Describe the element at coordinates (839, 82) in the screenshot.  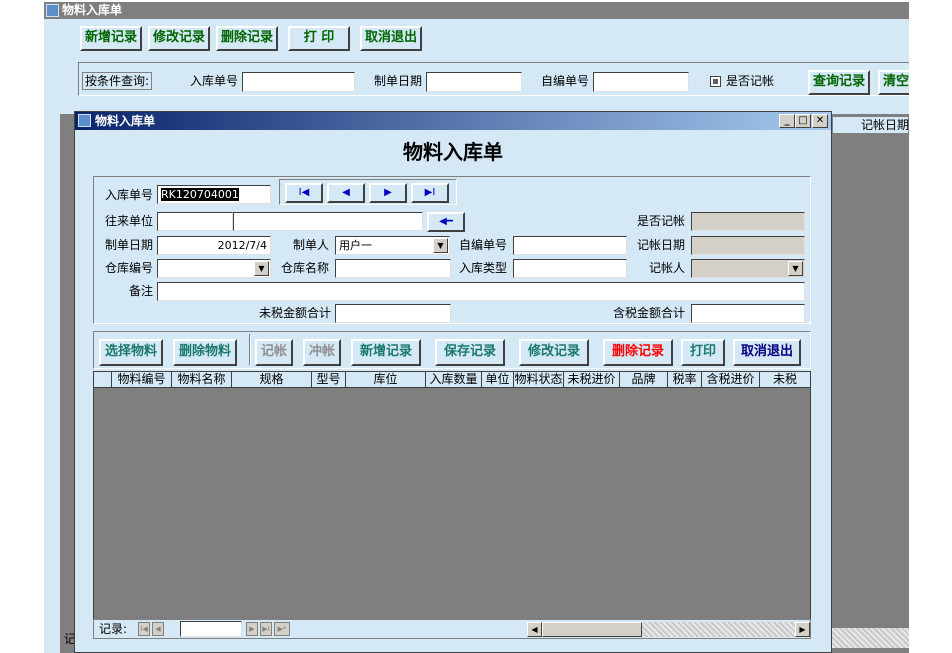
I see `search-records-button: 查询记录` at that location.